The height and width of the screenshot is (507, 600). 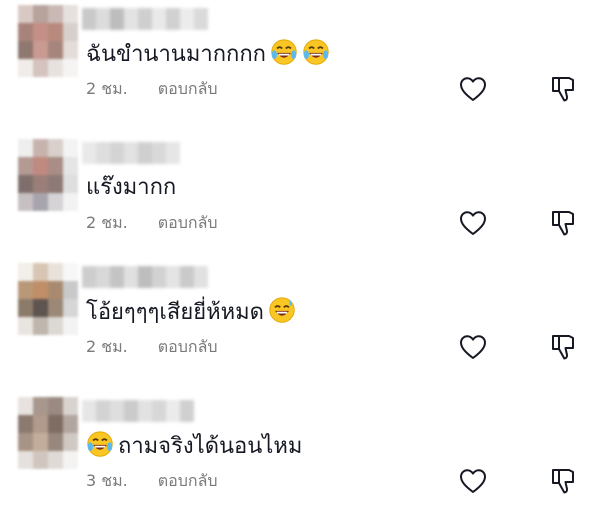 I want to click on comment-text-row: โอ้ยๆๆๆเสียยี่ห้หมด, so click(x=191, y=312).